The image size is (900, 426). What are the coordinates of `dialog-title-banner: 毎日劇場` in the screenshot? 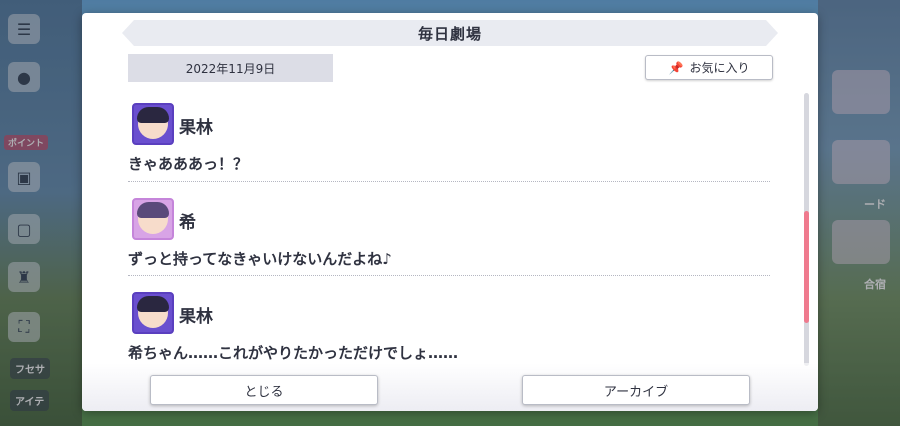 It's located at (450, 33).